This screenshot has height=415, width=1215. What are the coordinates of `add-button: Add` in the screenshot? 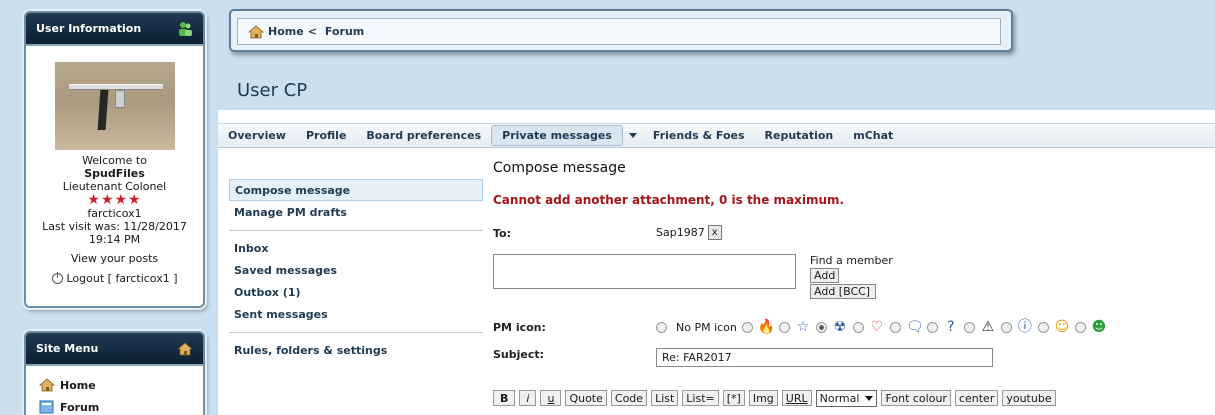 It's located at (825, 275).